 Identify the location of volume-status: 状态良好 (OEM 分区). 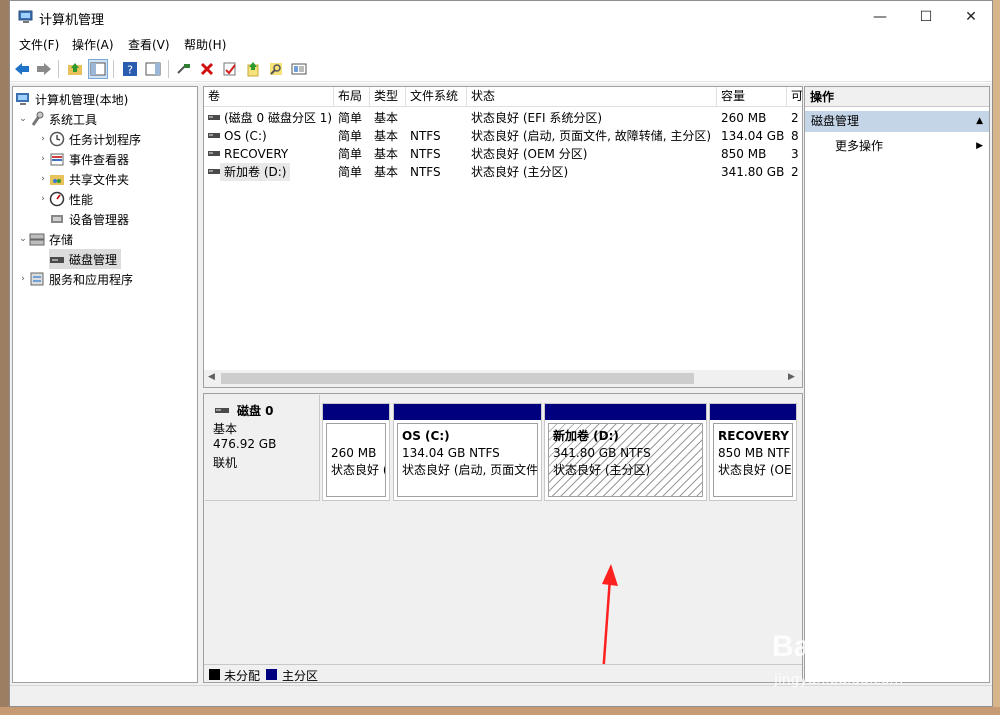
(529, 154).